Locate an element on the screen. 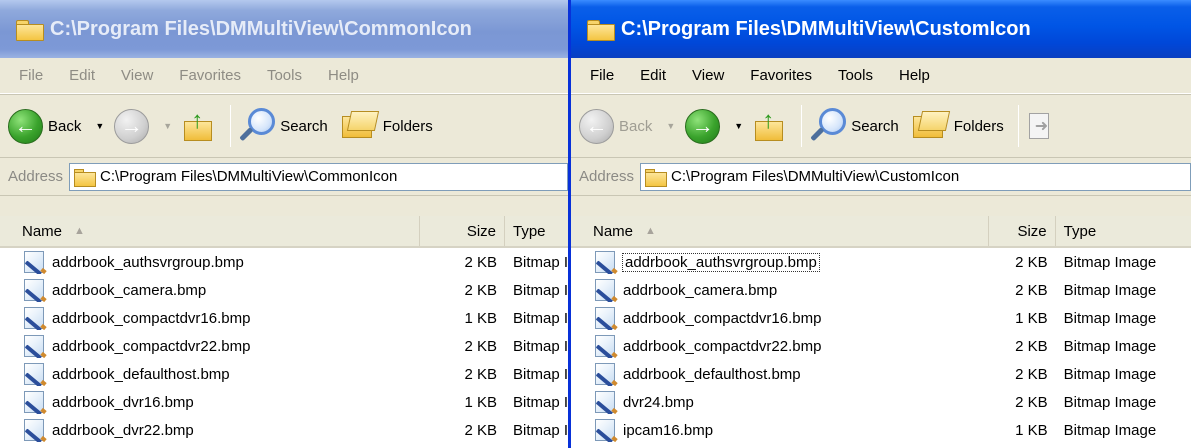 The image size is (1191, 448). column-type-label: Type is located at coordinates (529, 231).